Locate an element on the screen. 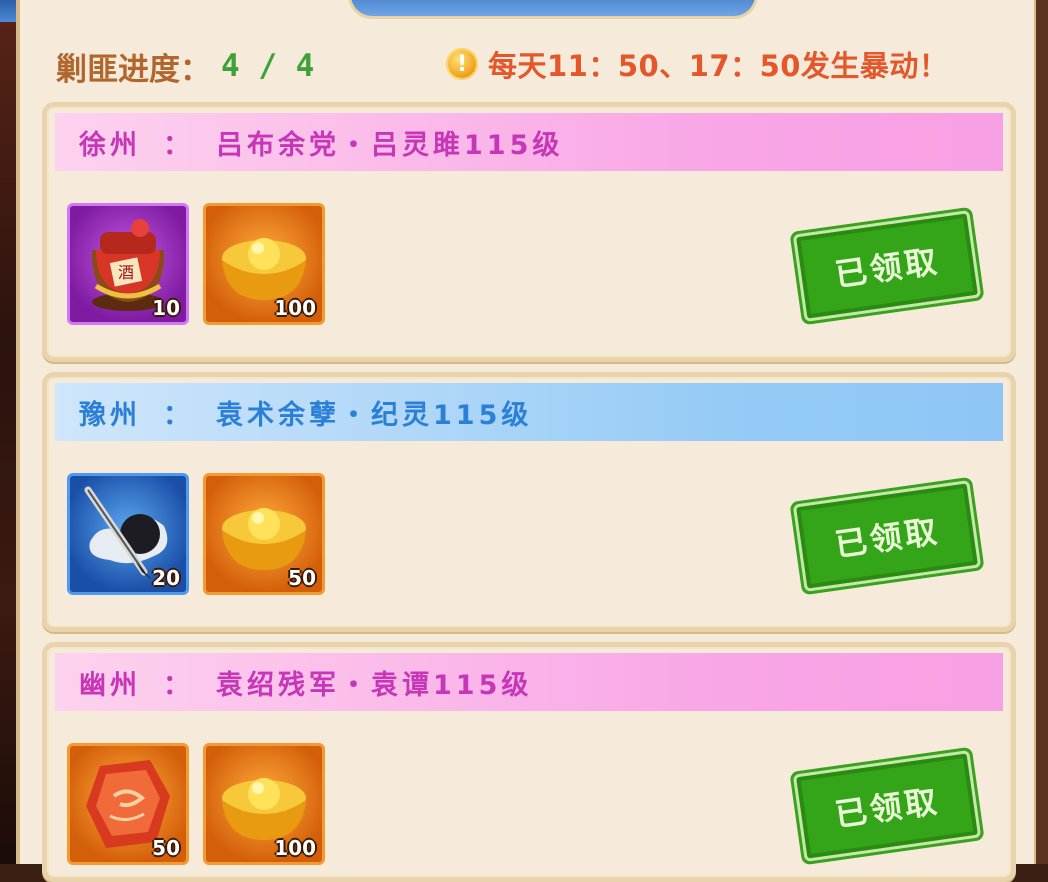  svg-text: 酒 is located at coordinates (126, 272).